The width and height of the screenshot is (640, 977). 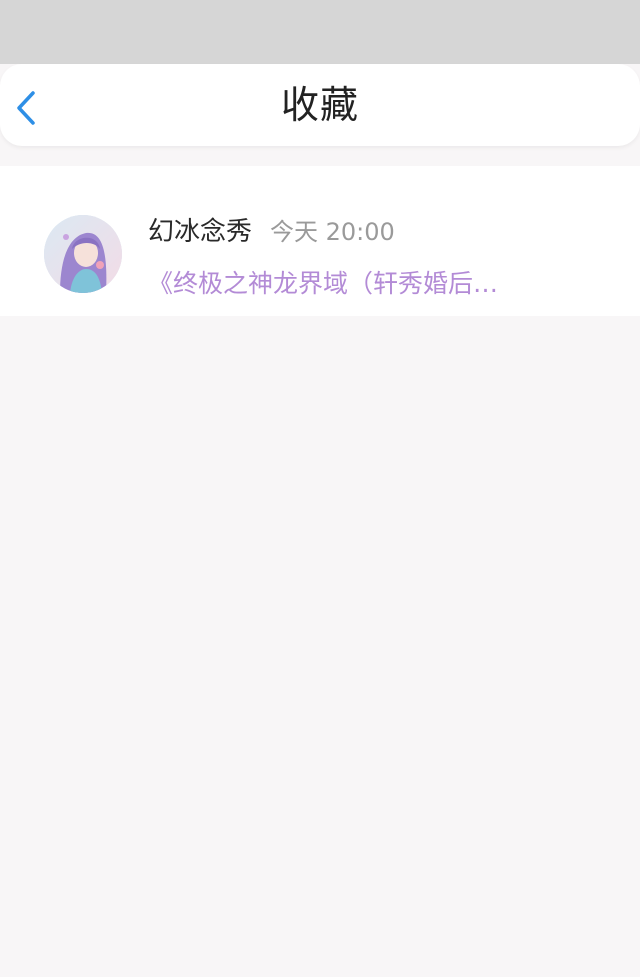 What do you see at coordinates (83, 254) in the screenshot?
I see `avatar` at bounding box center [83, 254].